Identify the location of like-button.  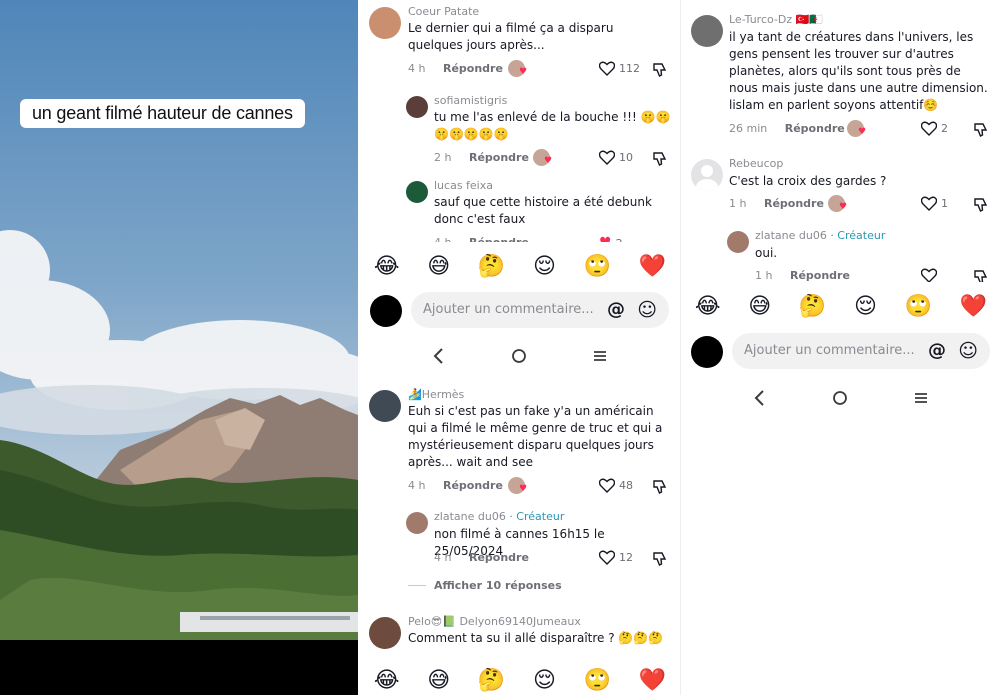
(929, 275).